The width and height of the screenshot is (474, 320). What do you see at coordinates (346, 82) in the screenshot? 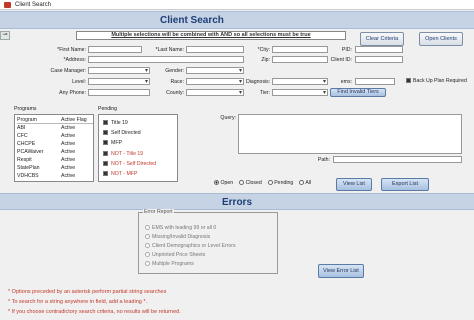
I see `ems-label: ems:` at bounding box center [346, 82].